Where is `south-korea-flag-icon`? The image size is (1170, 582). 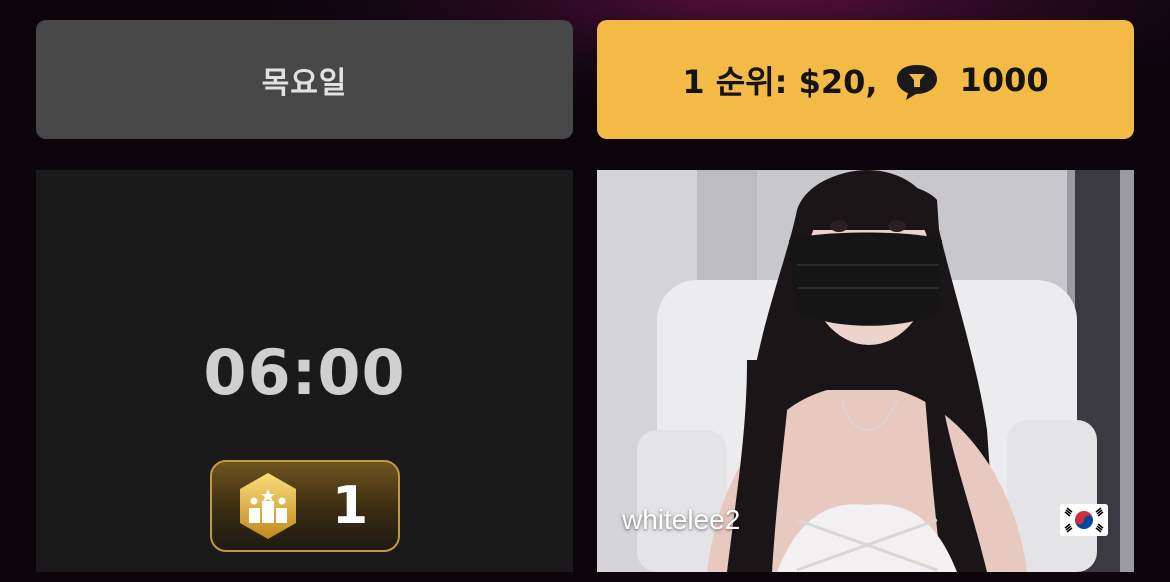
south-korea-flag-icon is located at coordinates (1084, 520).